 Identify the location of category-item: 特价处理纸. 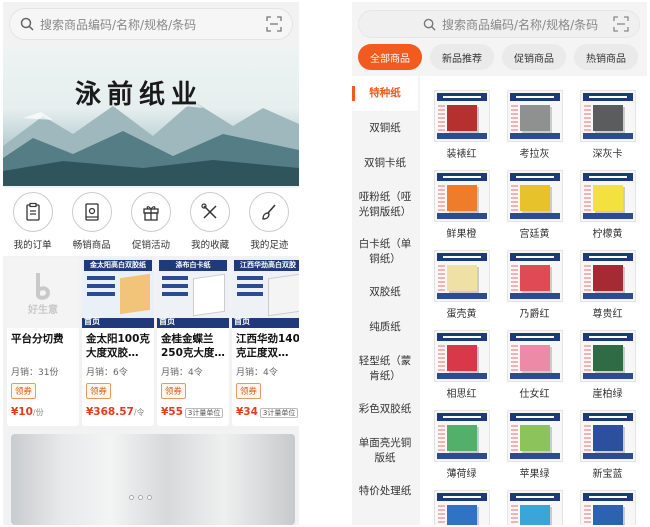
(385, 491).